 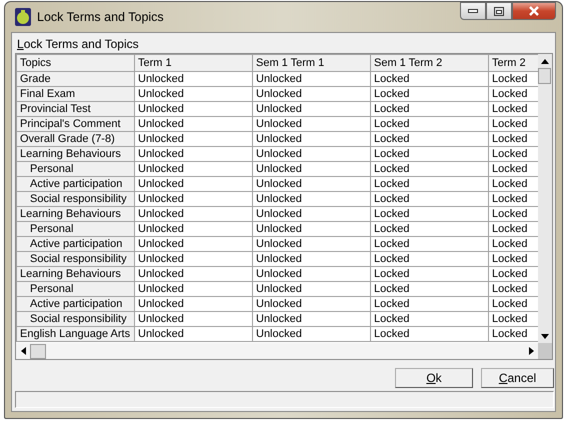 I want to click on maximize-button, so click(x=499, y=11).